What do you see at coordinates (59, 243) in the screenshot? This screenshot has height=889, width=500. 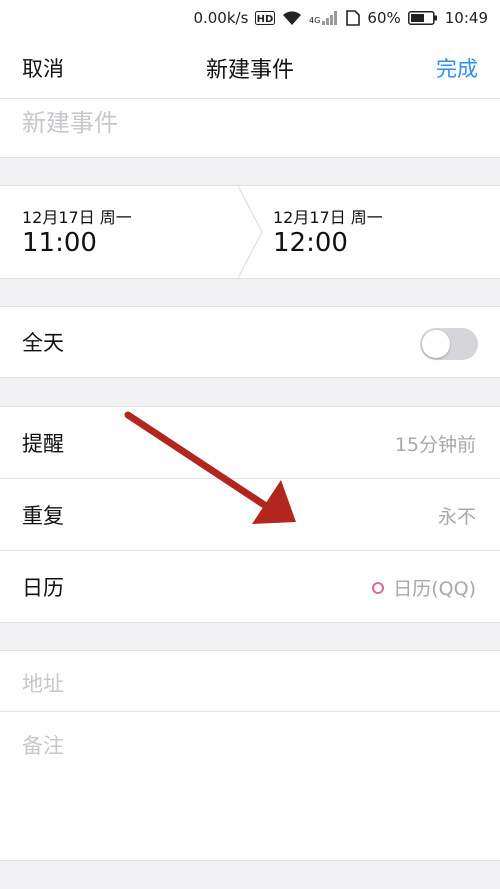 I see `start-clock: 11:00` at bounding box center [59, 243].